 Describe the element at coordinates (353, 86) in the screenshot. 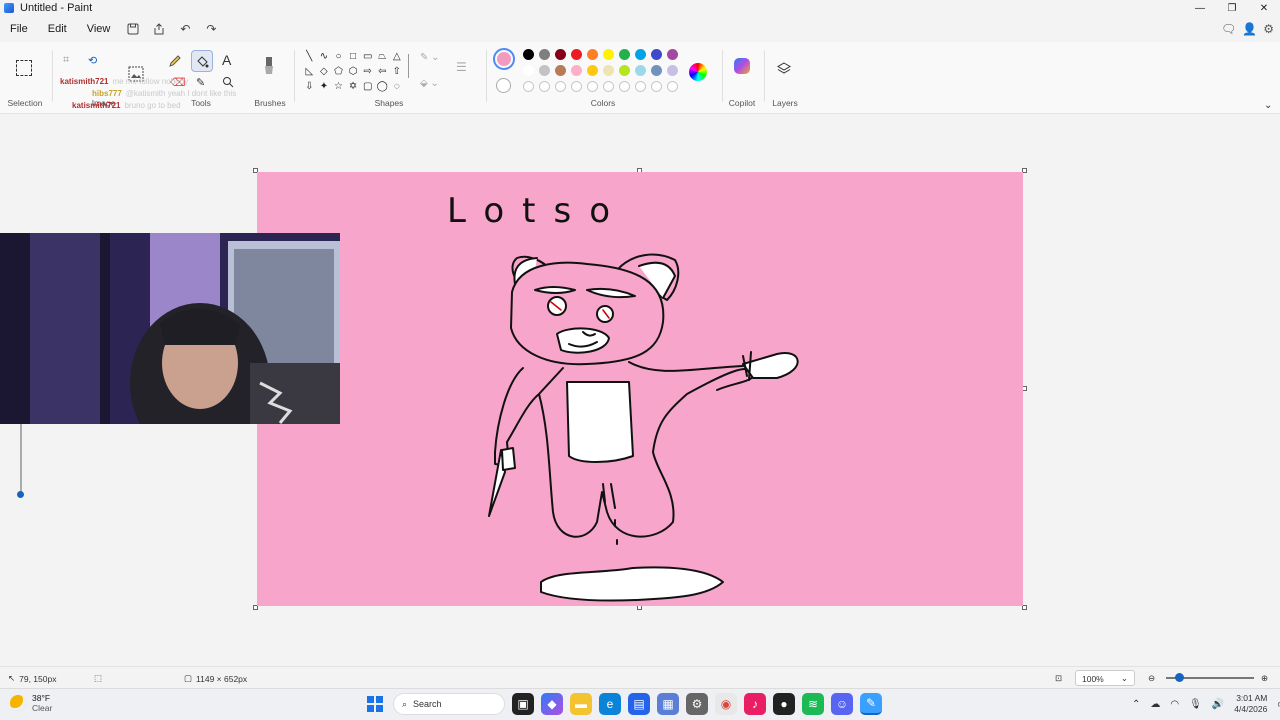

I see `six-point-star-shape-icon: ✡` at that location.